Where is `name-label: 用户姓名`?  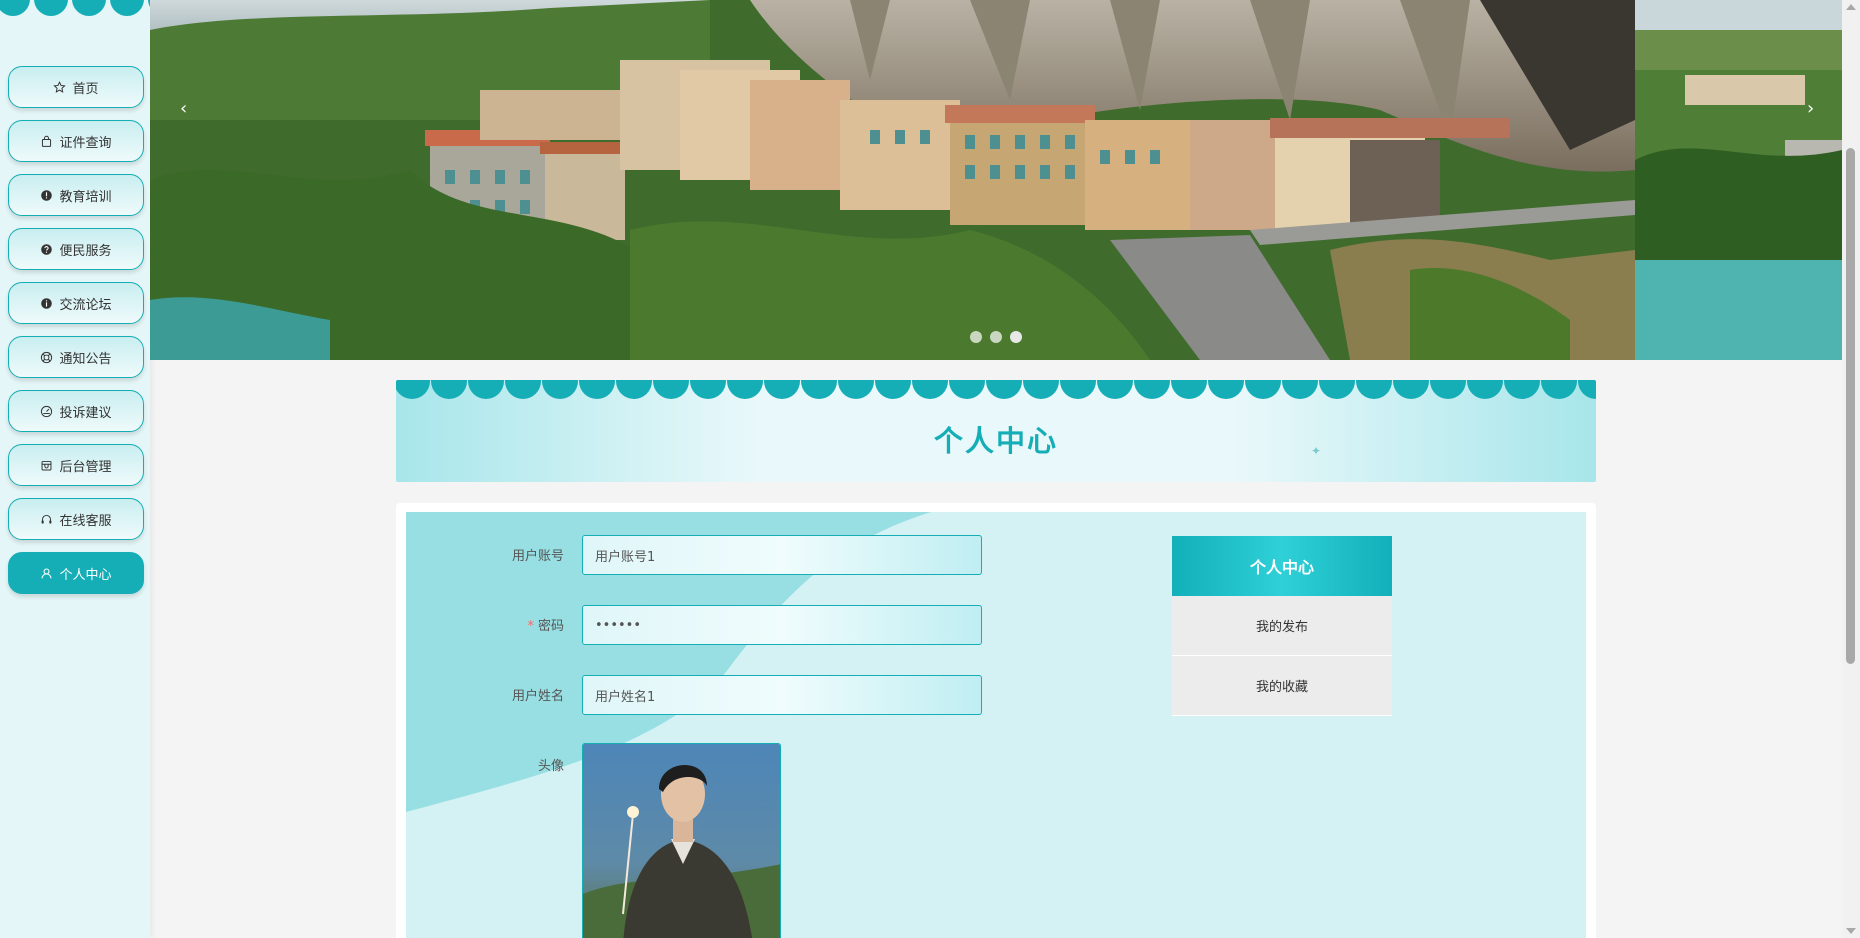
name-label: 用户姓名 is located at coordinates (514, 694).